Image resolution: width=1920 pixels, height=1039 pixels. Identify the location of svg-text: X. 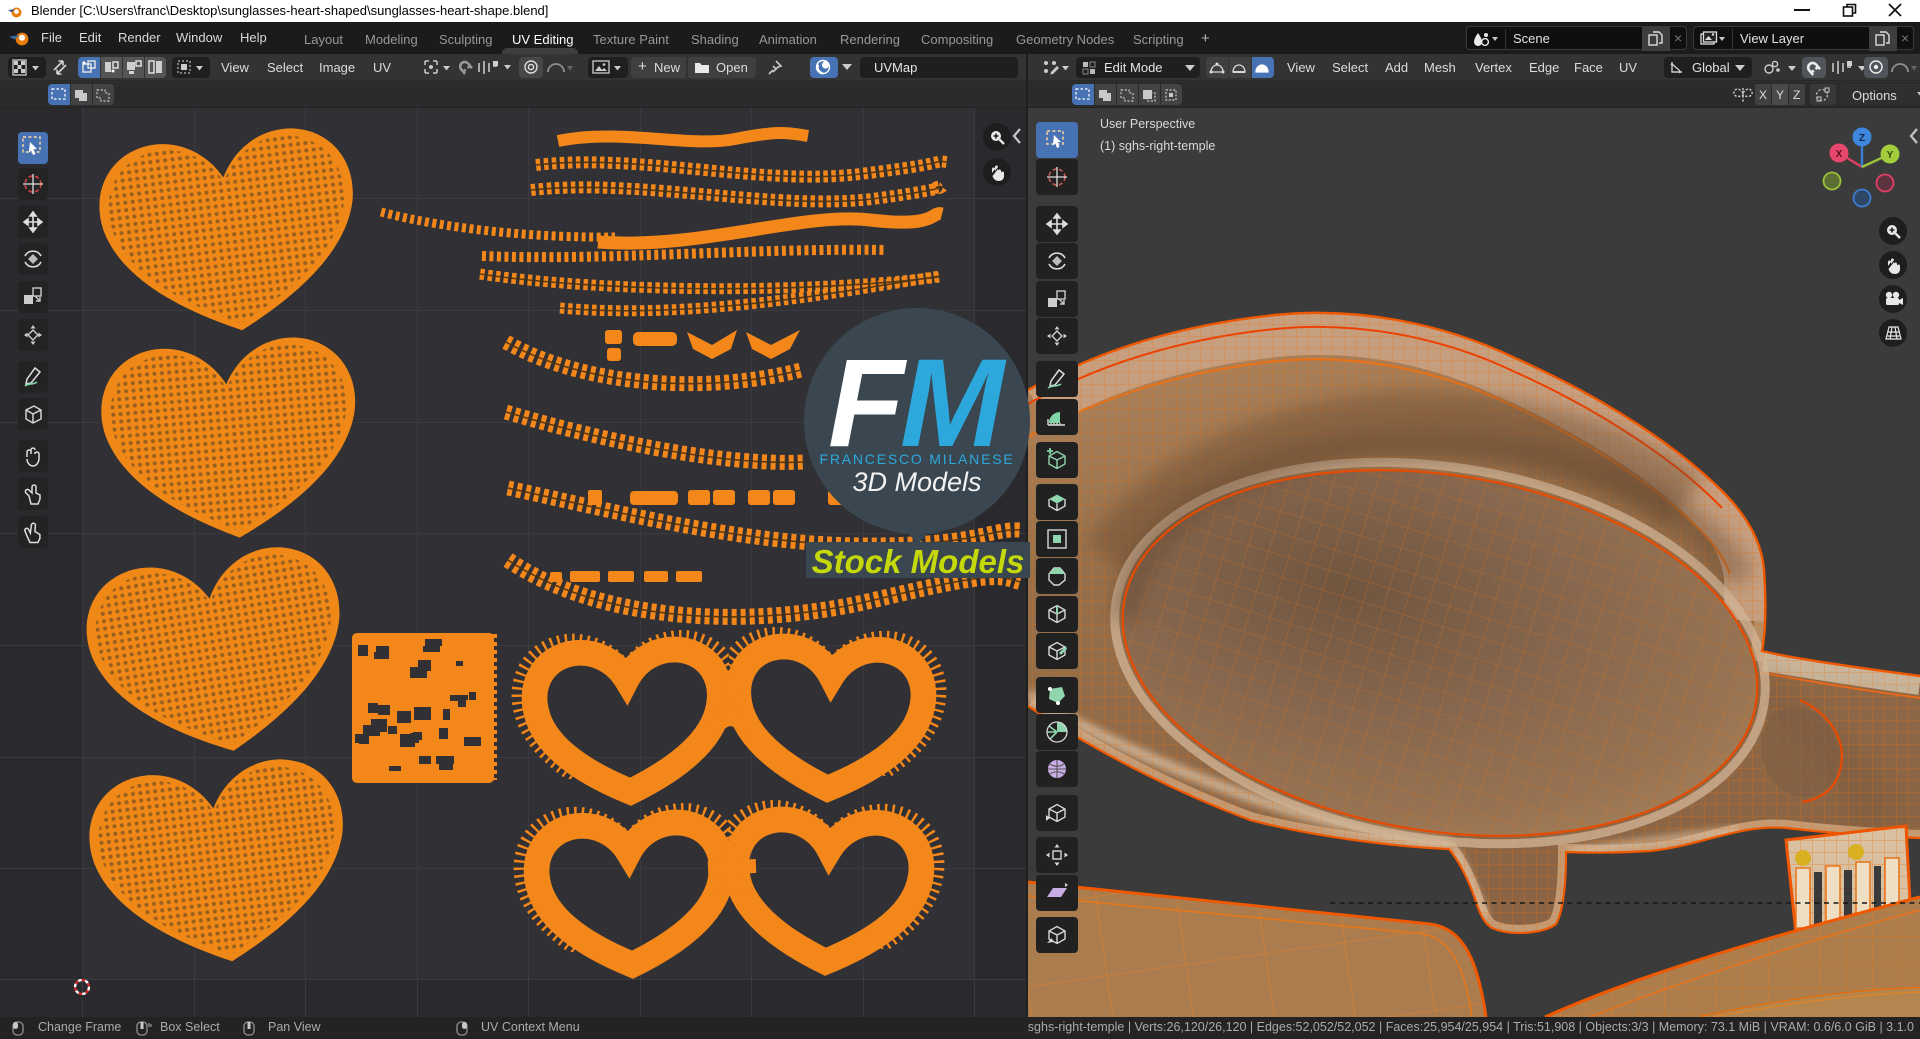
(1839, 154).